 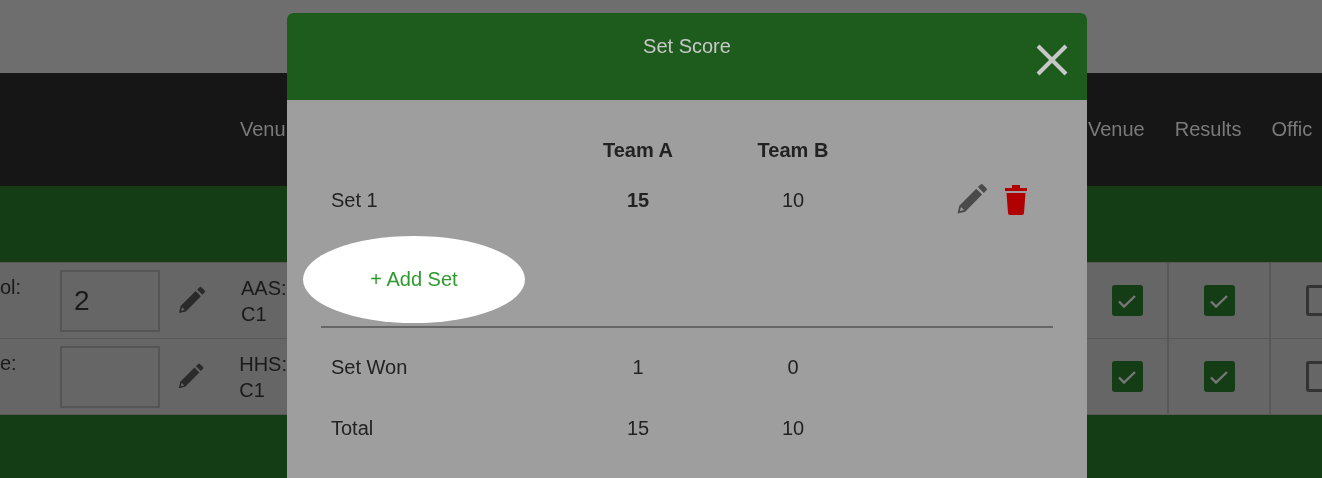 What do you see at coordinates (638, 150) in the screenshot?
I see `column-header: Team A` at bounding box center [638, 150].